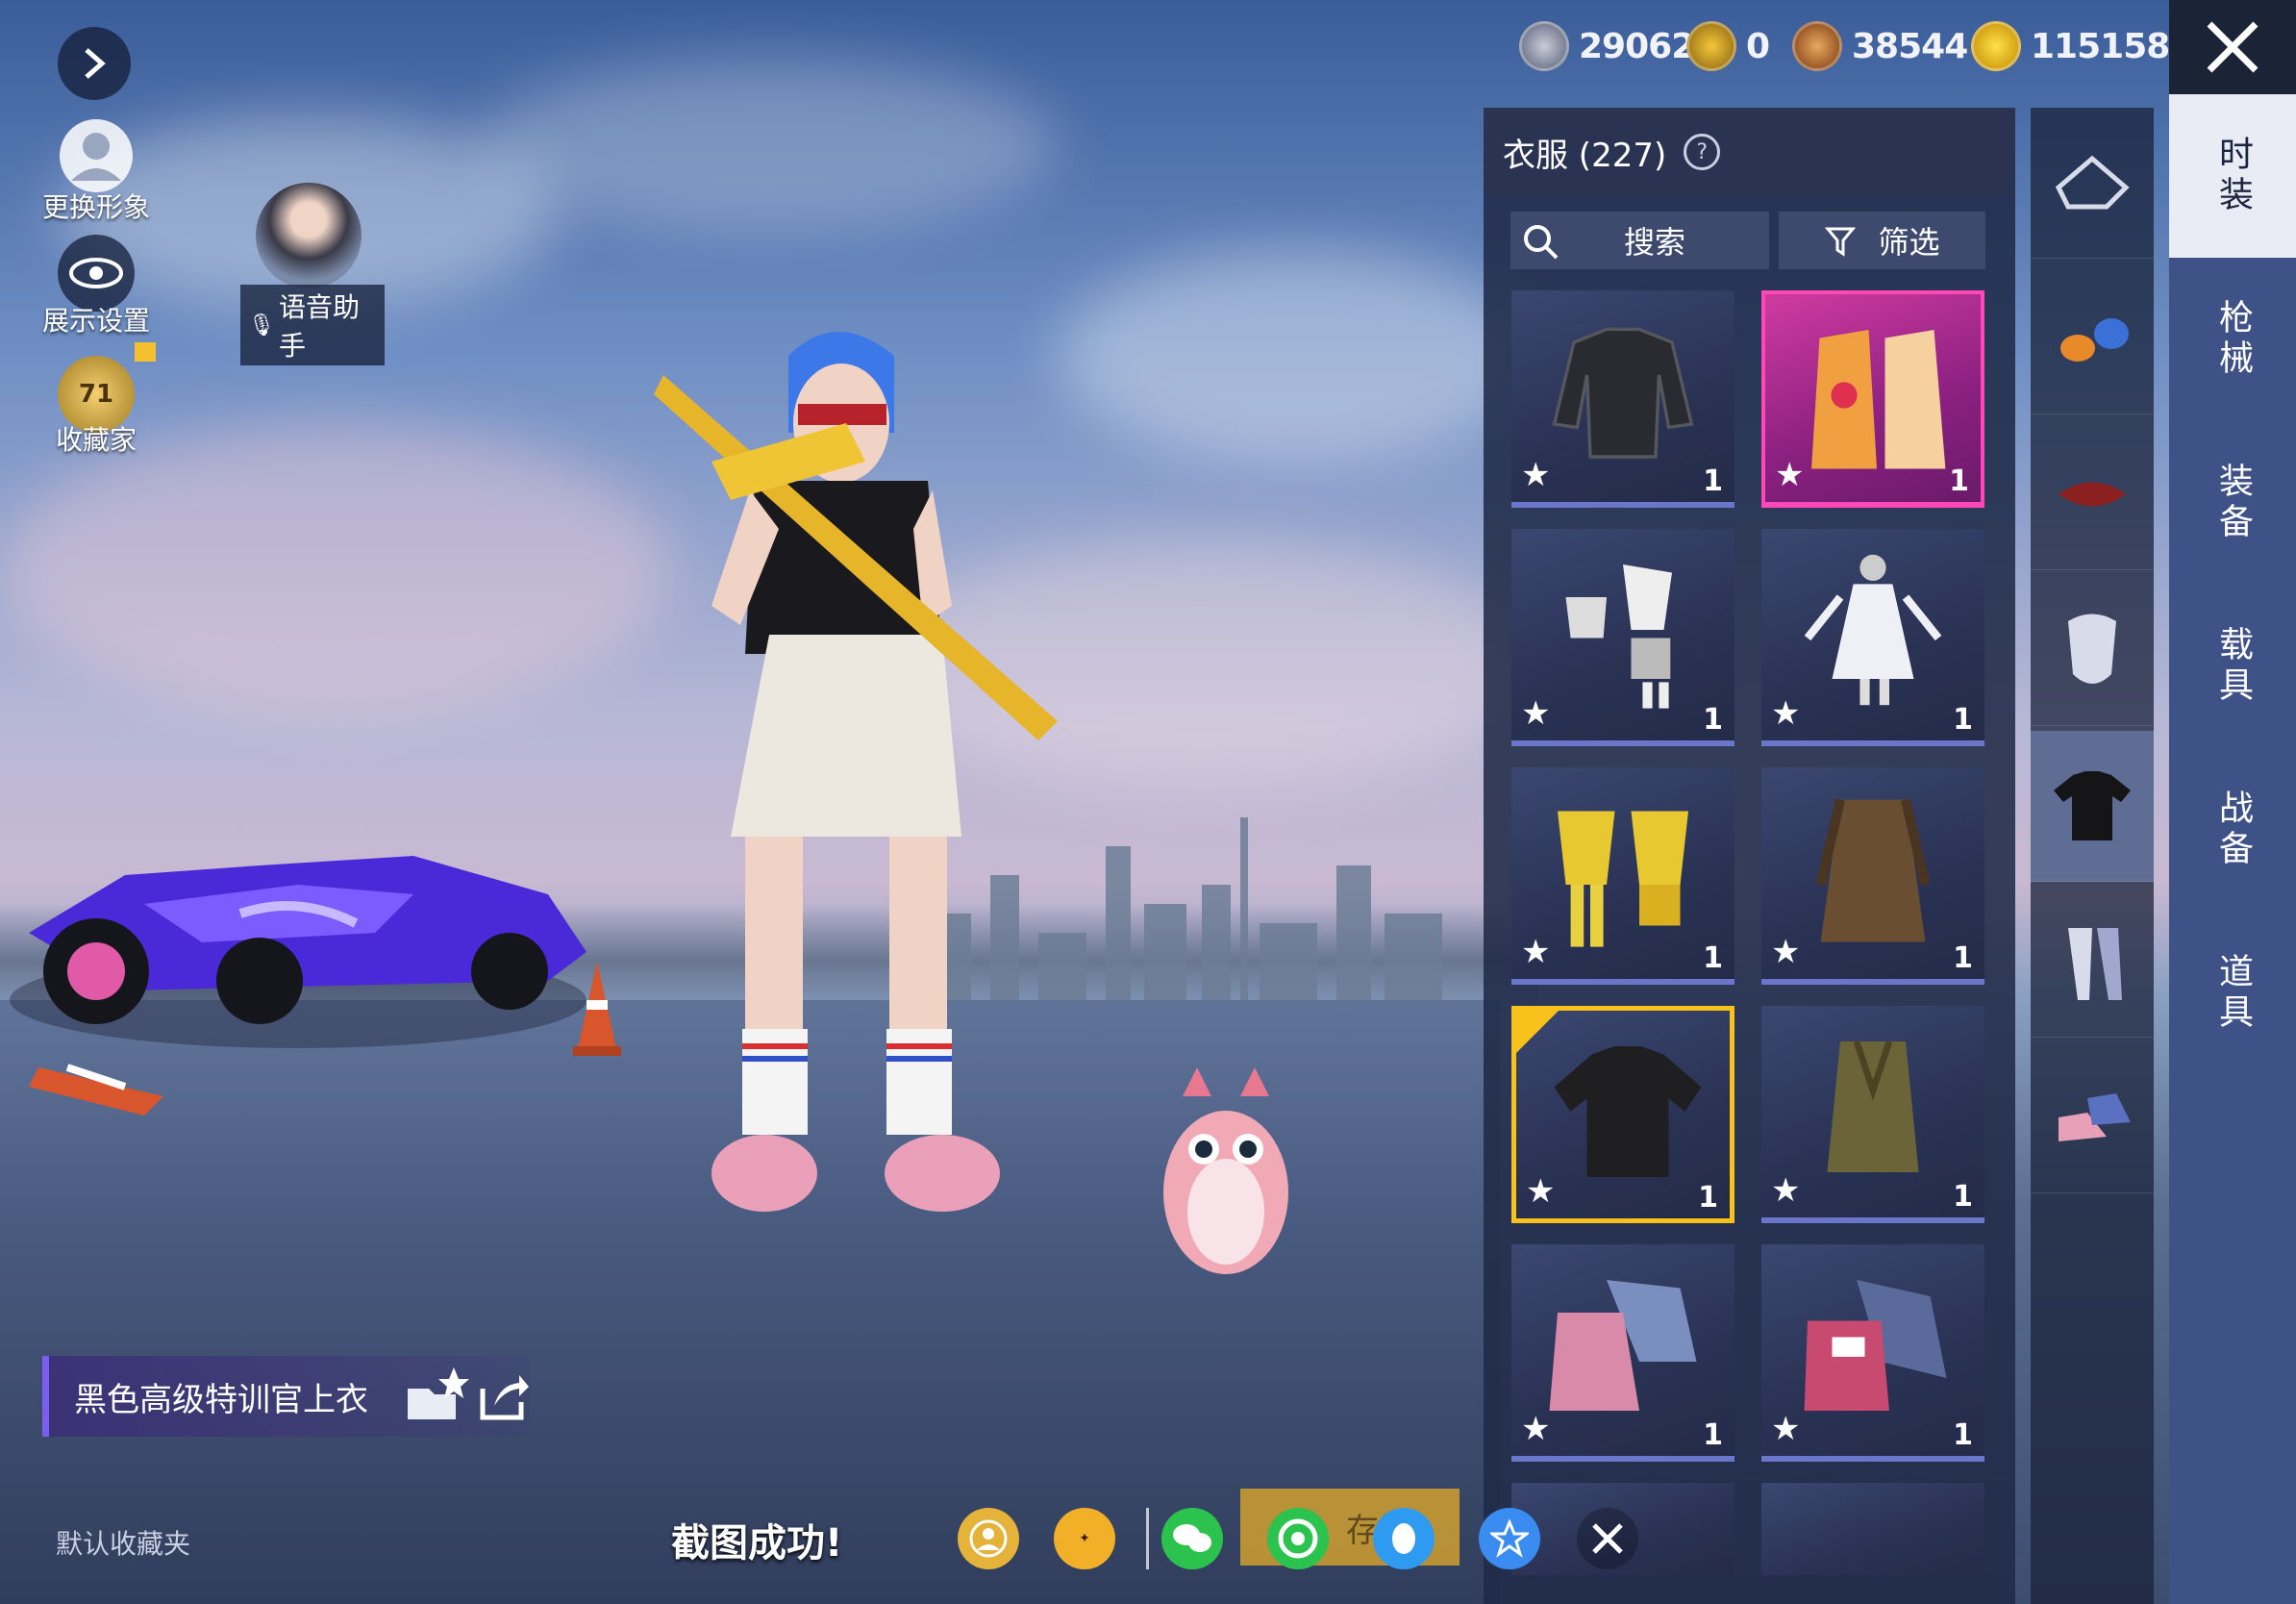  I want to click on tab-props: 道具, so click(2232, 993).